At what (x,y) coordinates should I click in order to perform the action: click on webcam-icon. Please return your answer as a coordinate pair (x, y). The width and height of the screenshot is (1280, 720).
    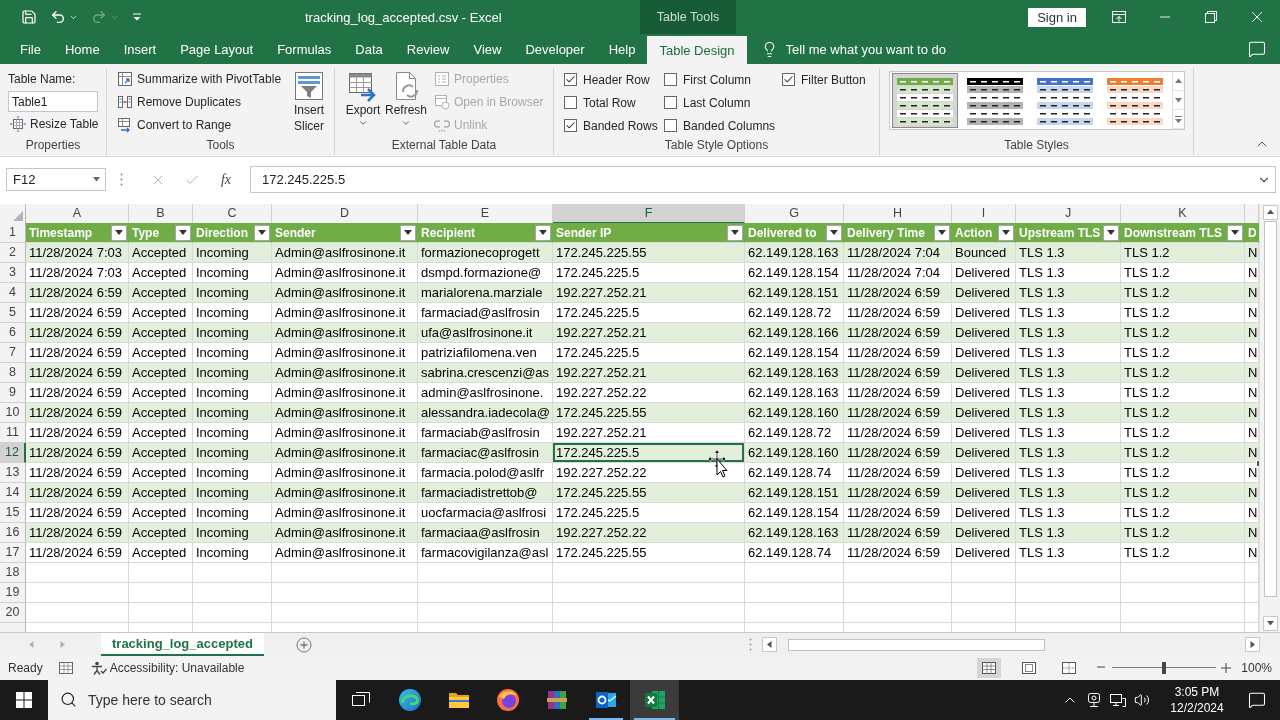
    Looking at the image, I should click on (1094, 700).